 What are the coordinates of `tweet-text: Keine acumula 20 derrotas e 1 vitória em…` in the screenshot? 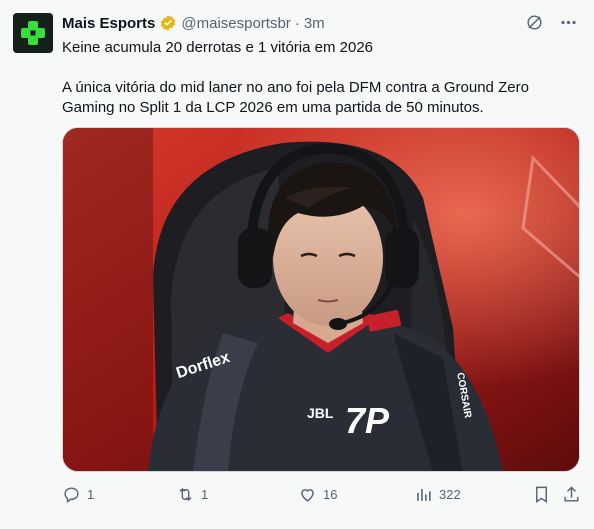 It's located at (317, 78).